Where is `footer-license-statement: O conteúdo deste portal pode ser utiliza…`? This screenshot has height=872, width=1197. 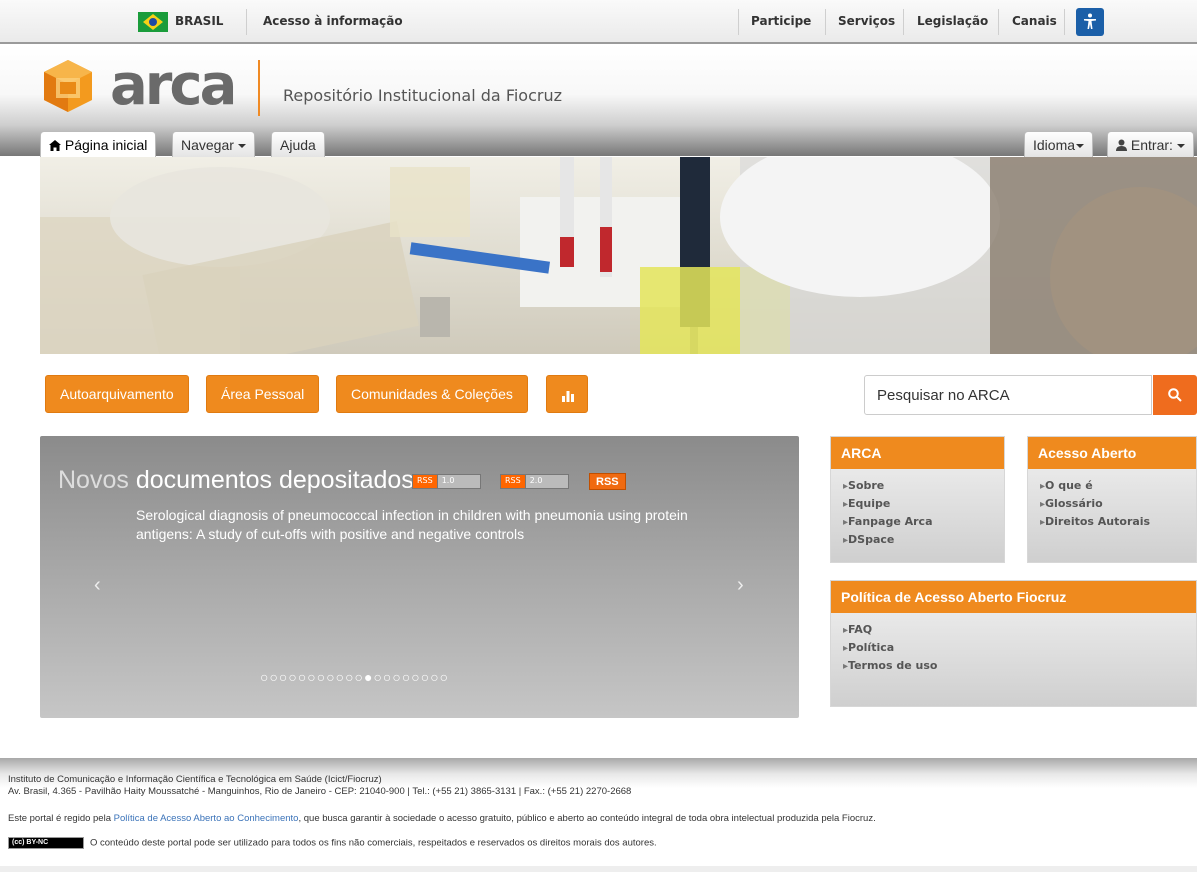 footer-license-statement: O conteúdo deste portal pode ser utiliza… is located at coordinates (373, 843).